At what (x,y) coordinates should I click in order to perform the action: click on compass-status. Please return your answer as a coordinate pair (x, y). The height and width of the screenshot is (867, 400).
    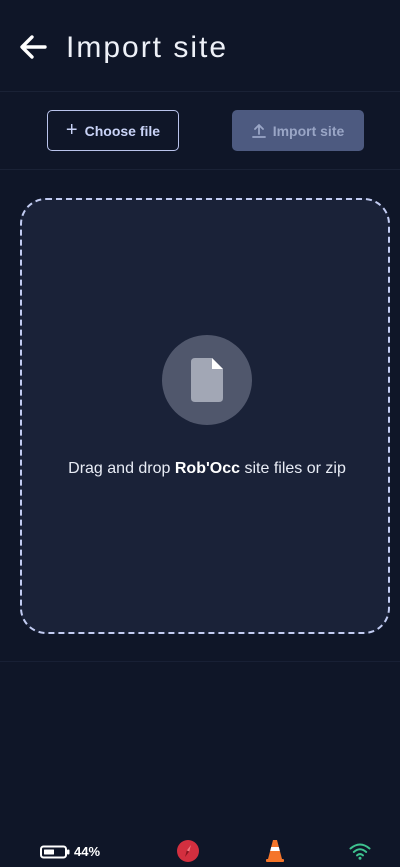
    Looking at the image, I should click on (188, 853).